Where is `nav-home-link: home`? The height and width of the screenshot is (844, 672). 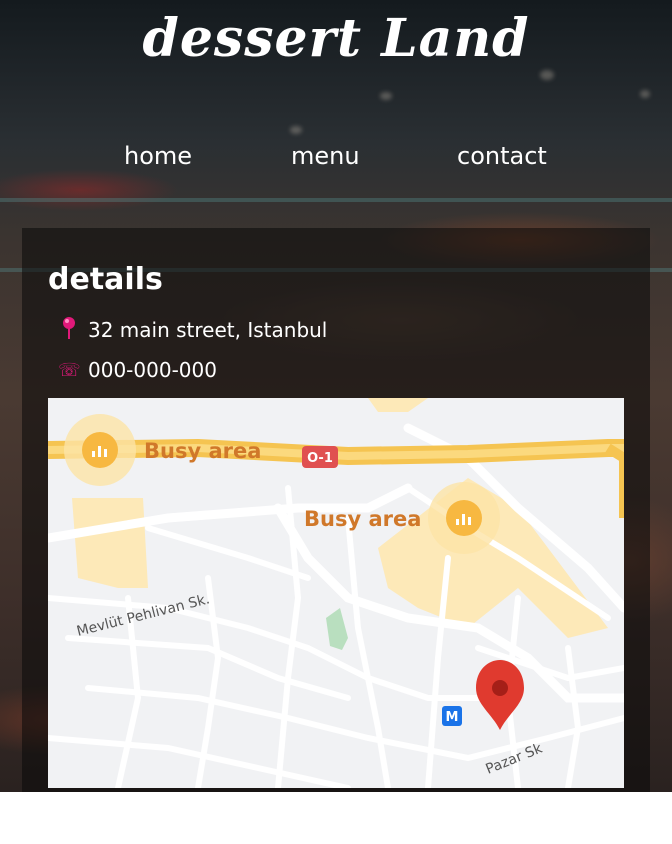
nav-home-link: home is located at coordinates (158, 156).